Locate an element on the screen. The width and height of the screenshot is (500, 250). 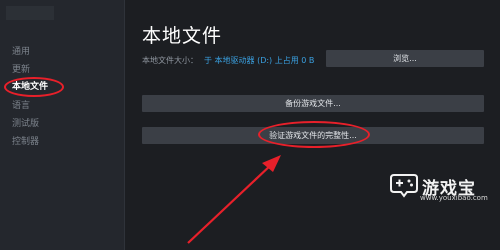
arrow-shaft is located at coordinates (230, 203).